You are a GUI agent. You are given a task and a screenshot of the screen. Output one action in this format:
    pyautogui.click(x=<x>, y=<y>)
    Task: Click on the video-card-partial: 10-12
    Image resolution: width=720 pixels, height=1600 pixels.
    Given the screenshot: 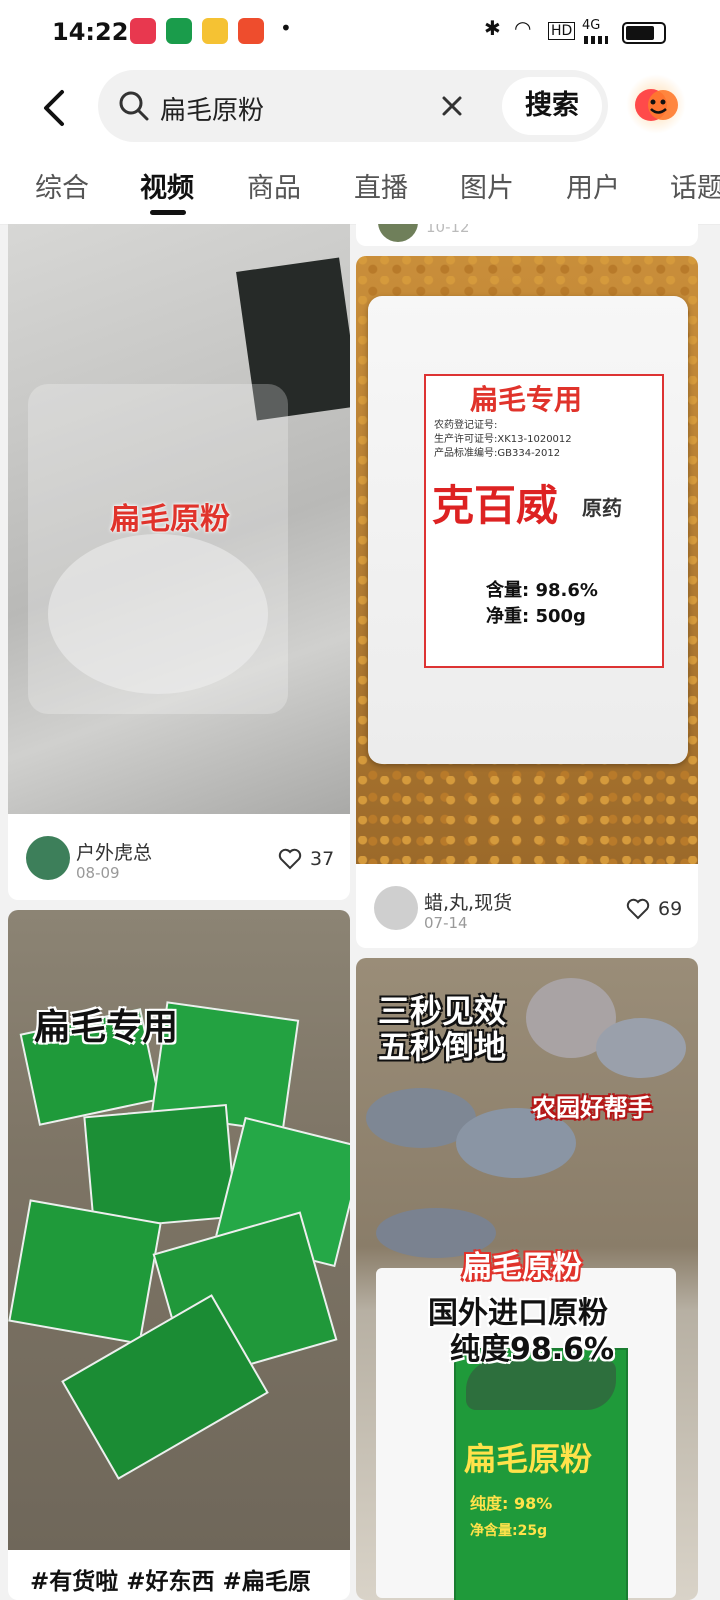 What is the action you would take?
    pyautogui.click(x=527, y=235)
    